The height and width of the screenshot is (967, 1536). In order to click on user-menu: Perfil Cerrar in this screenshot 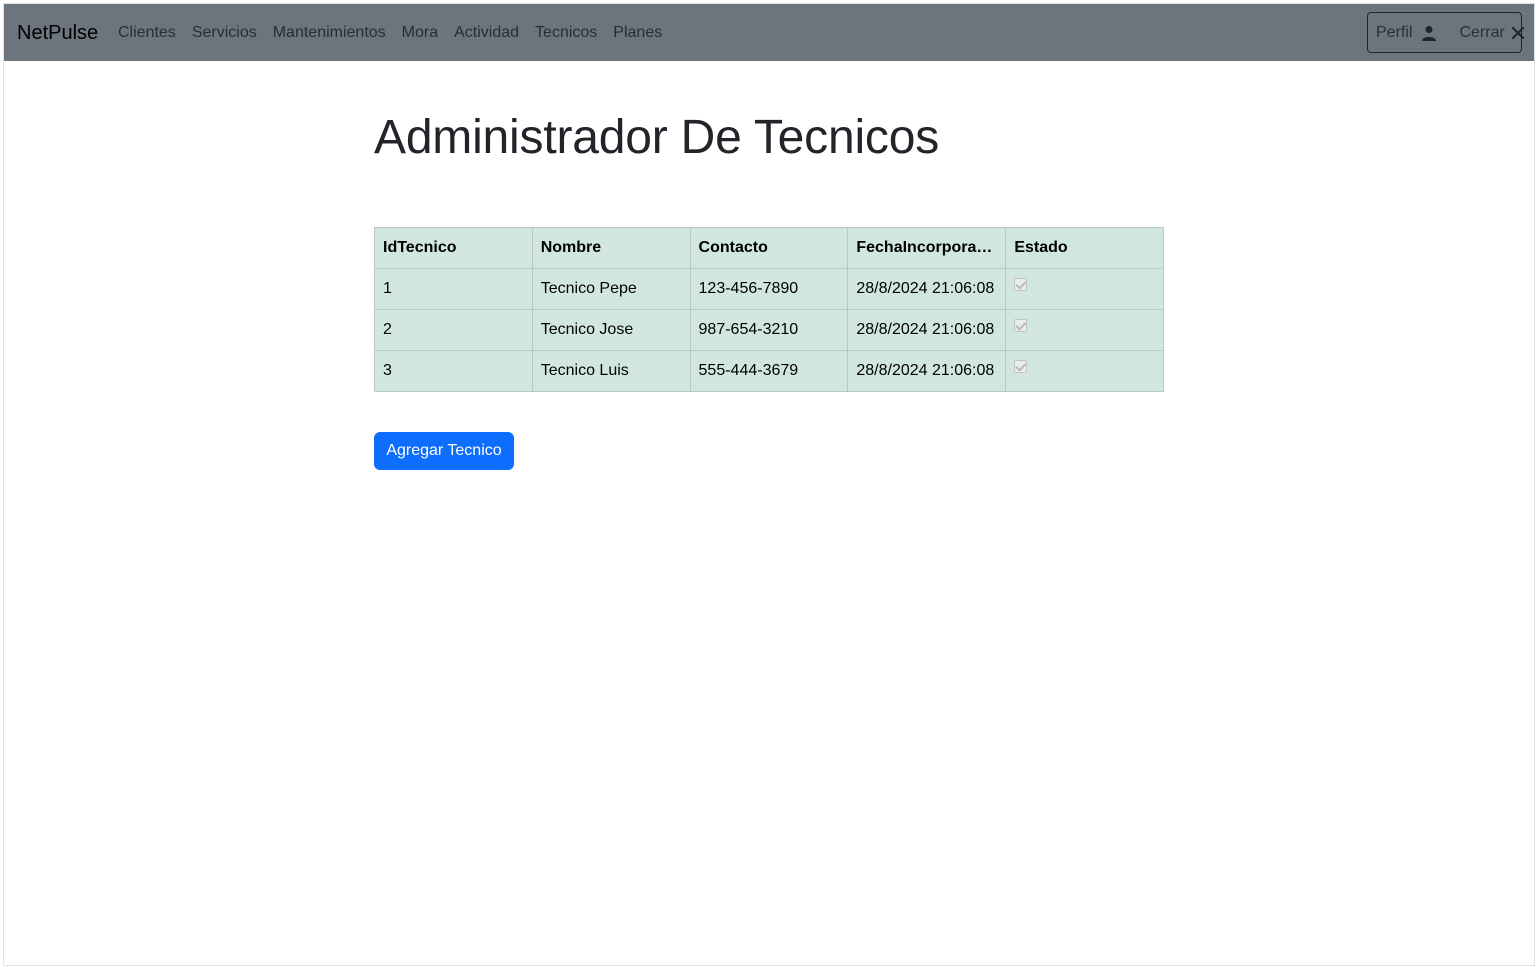, I will do `click(1445, 32)`.